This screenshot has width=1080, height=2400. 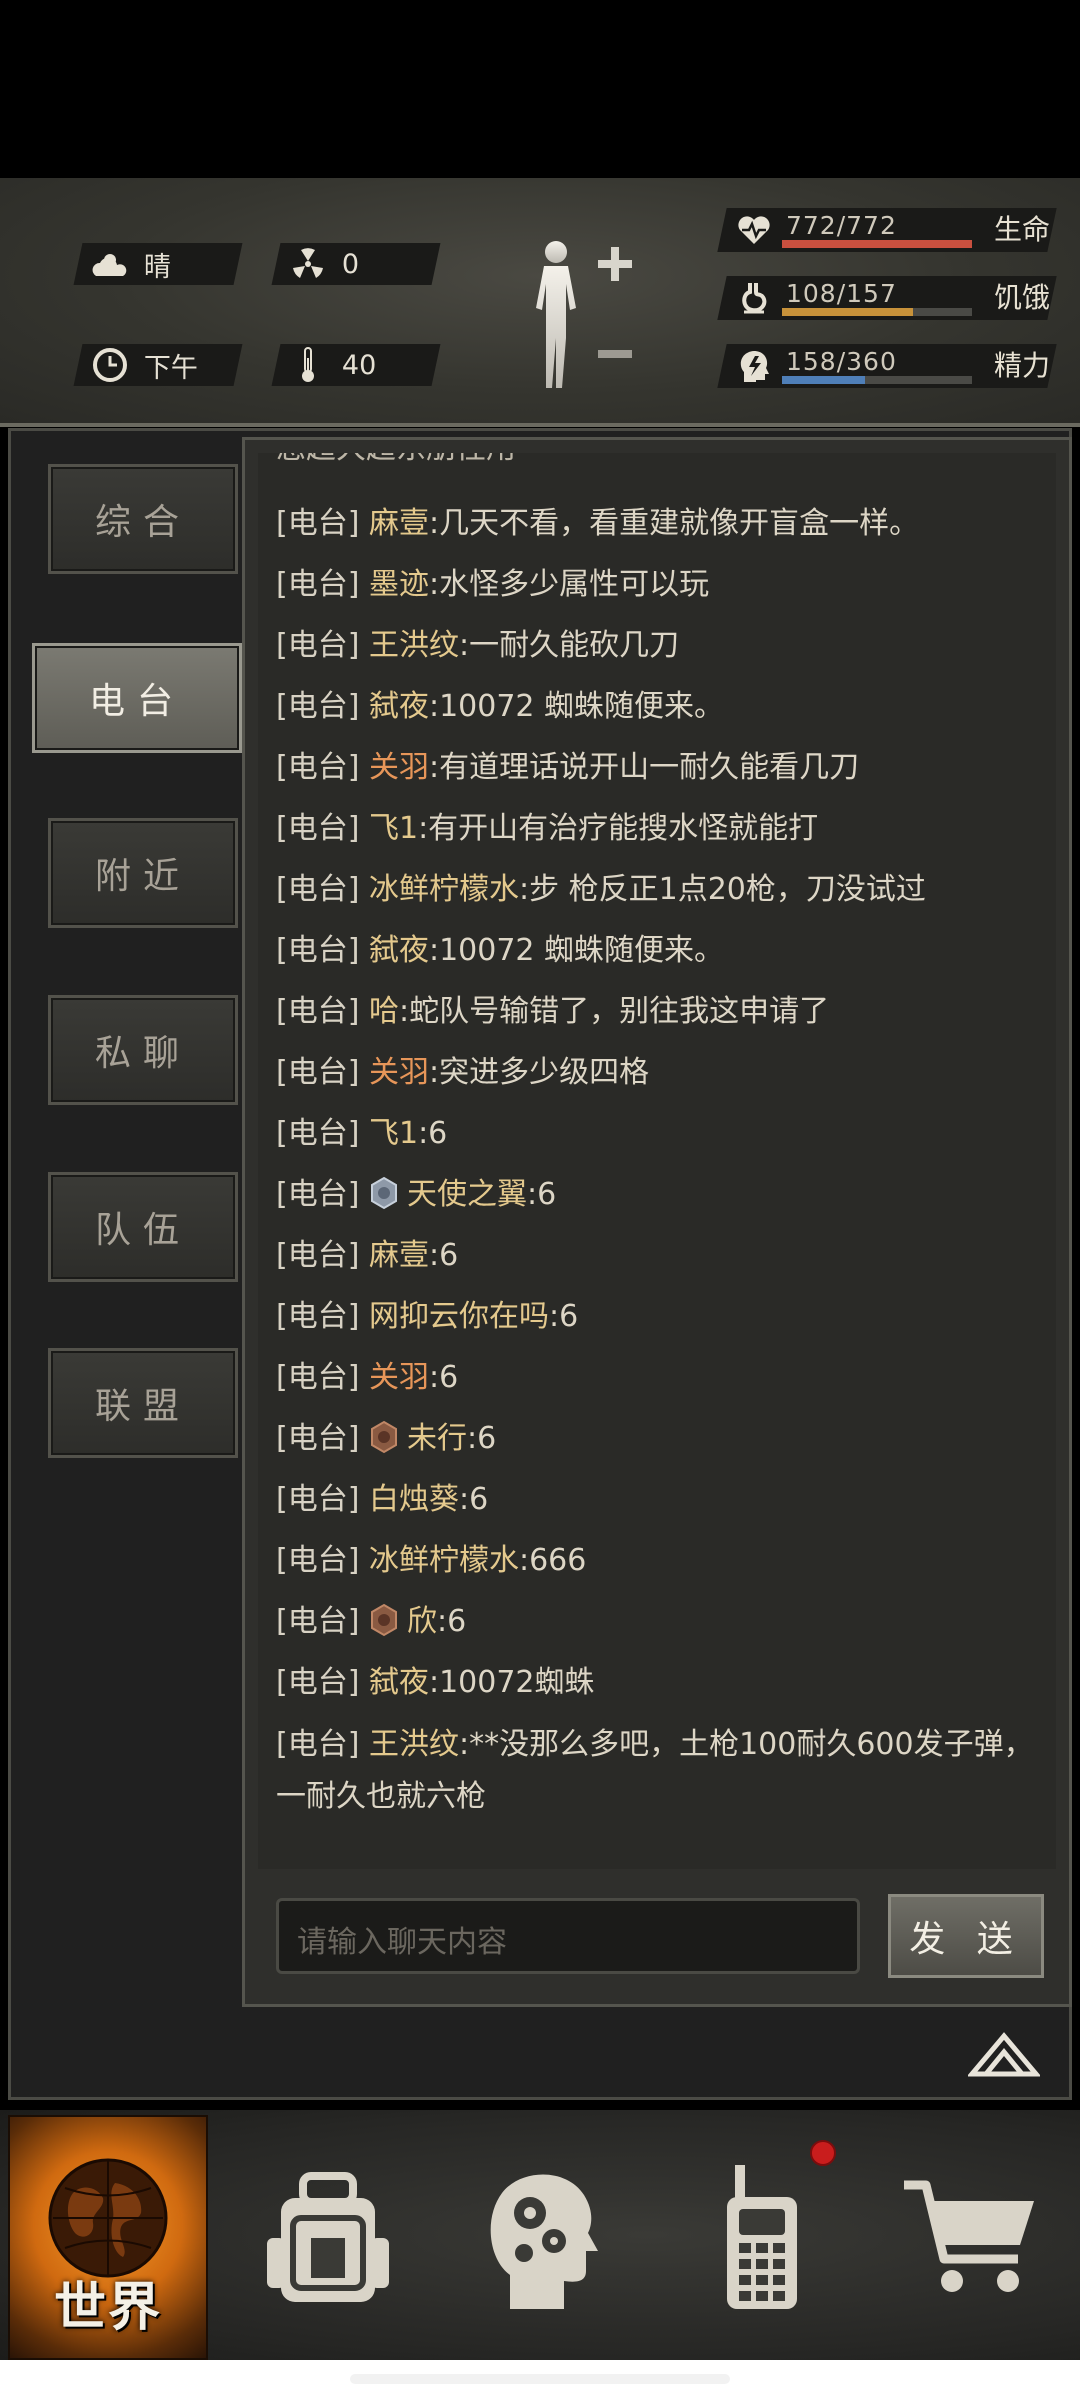 I want to click on body-status-button, so click(x=582, y=318).